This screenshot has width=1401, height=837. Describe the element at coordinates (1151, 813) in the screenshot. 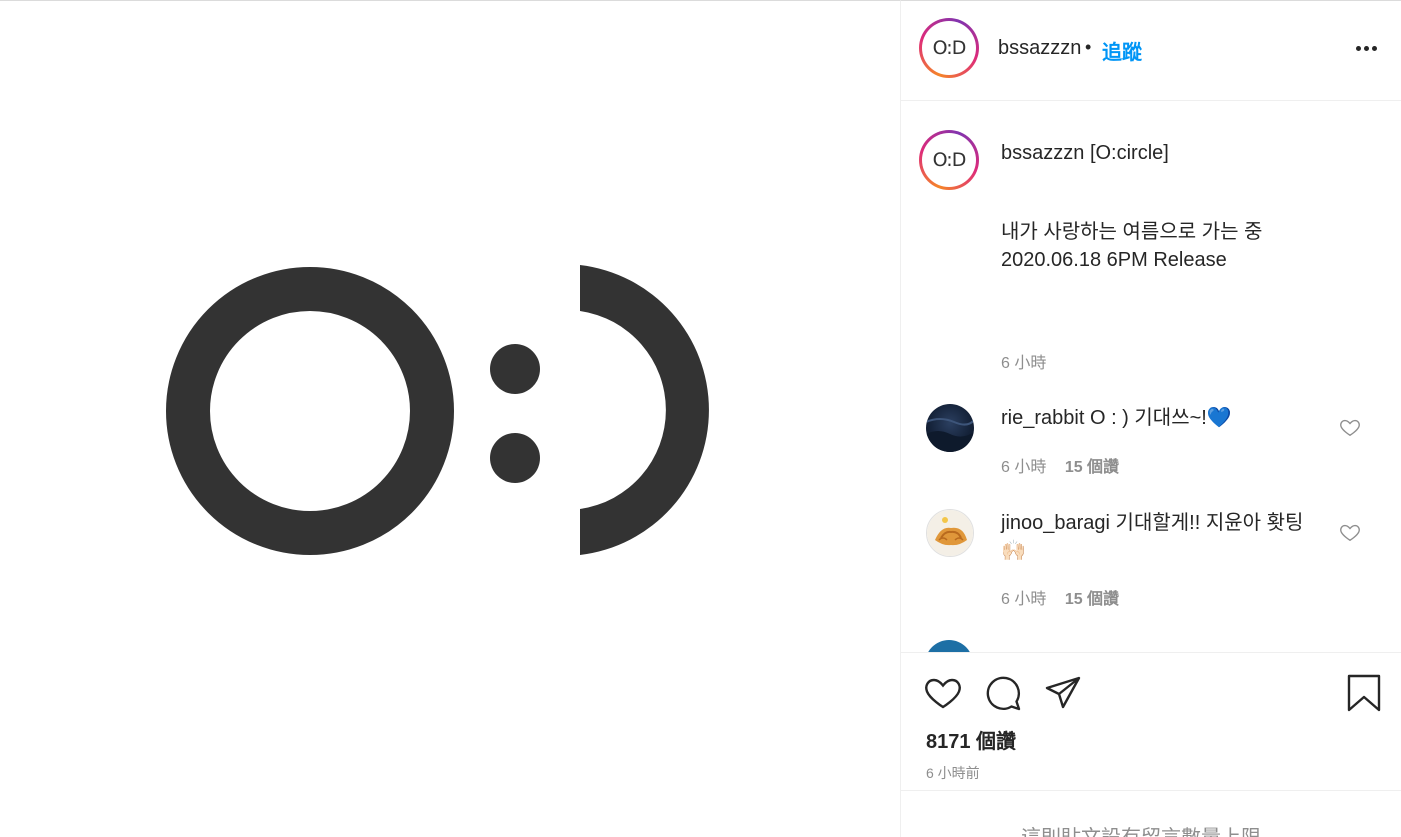

I see `comments-limited-notice: 這則貼文設有留言數量上限。` at that location.